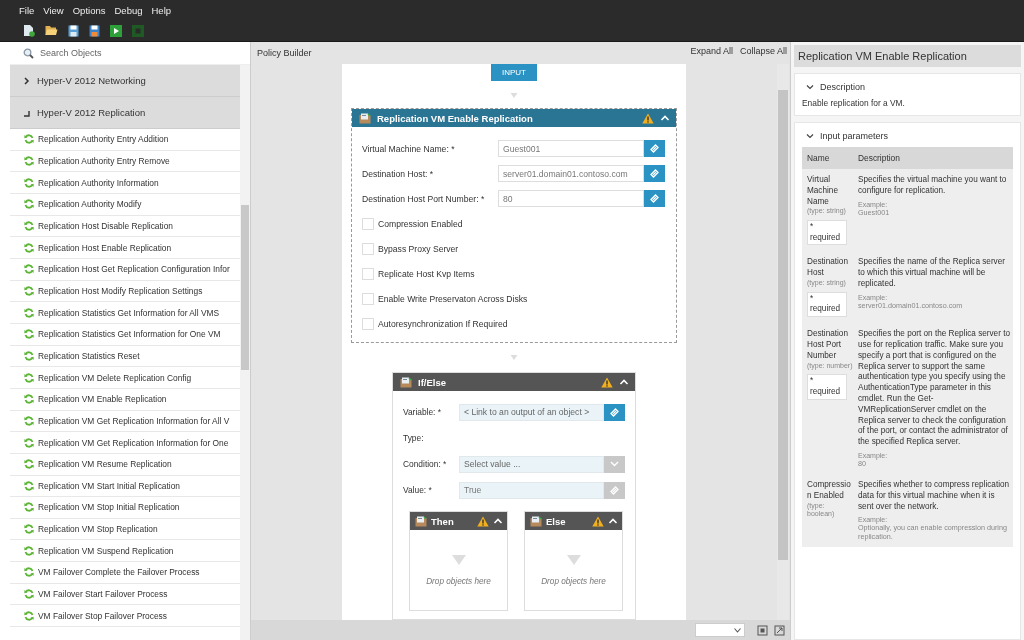 Image resolution: width=1024 pixels, height=640 pixels. What do you see at coordinates (414, 438) in the screenshot?
I see `field-label: Type:` at bounding box center [414, 438].